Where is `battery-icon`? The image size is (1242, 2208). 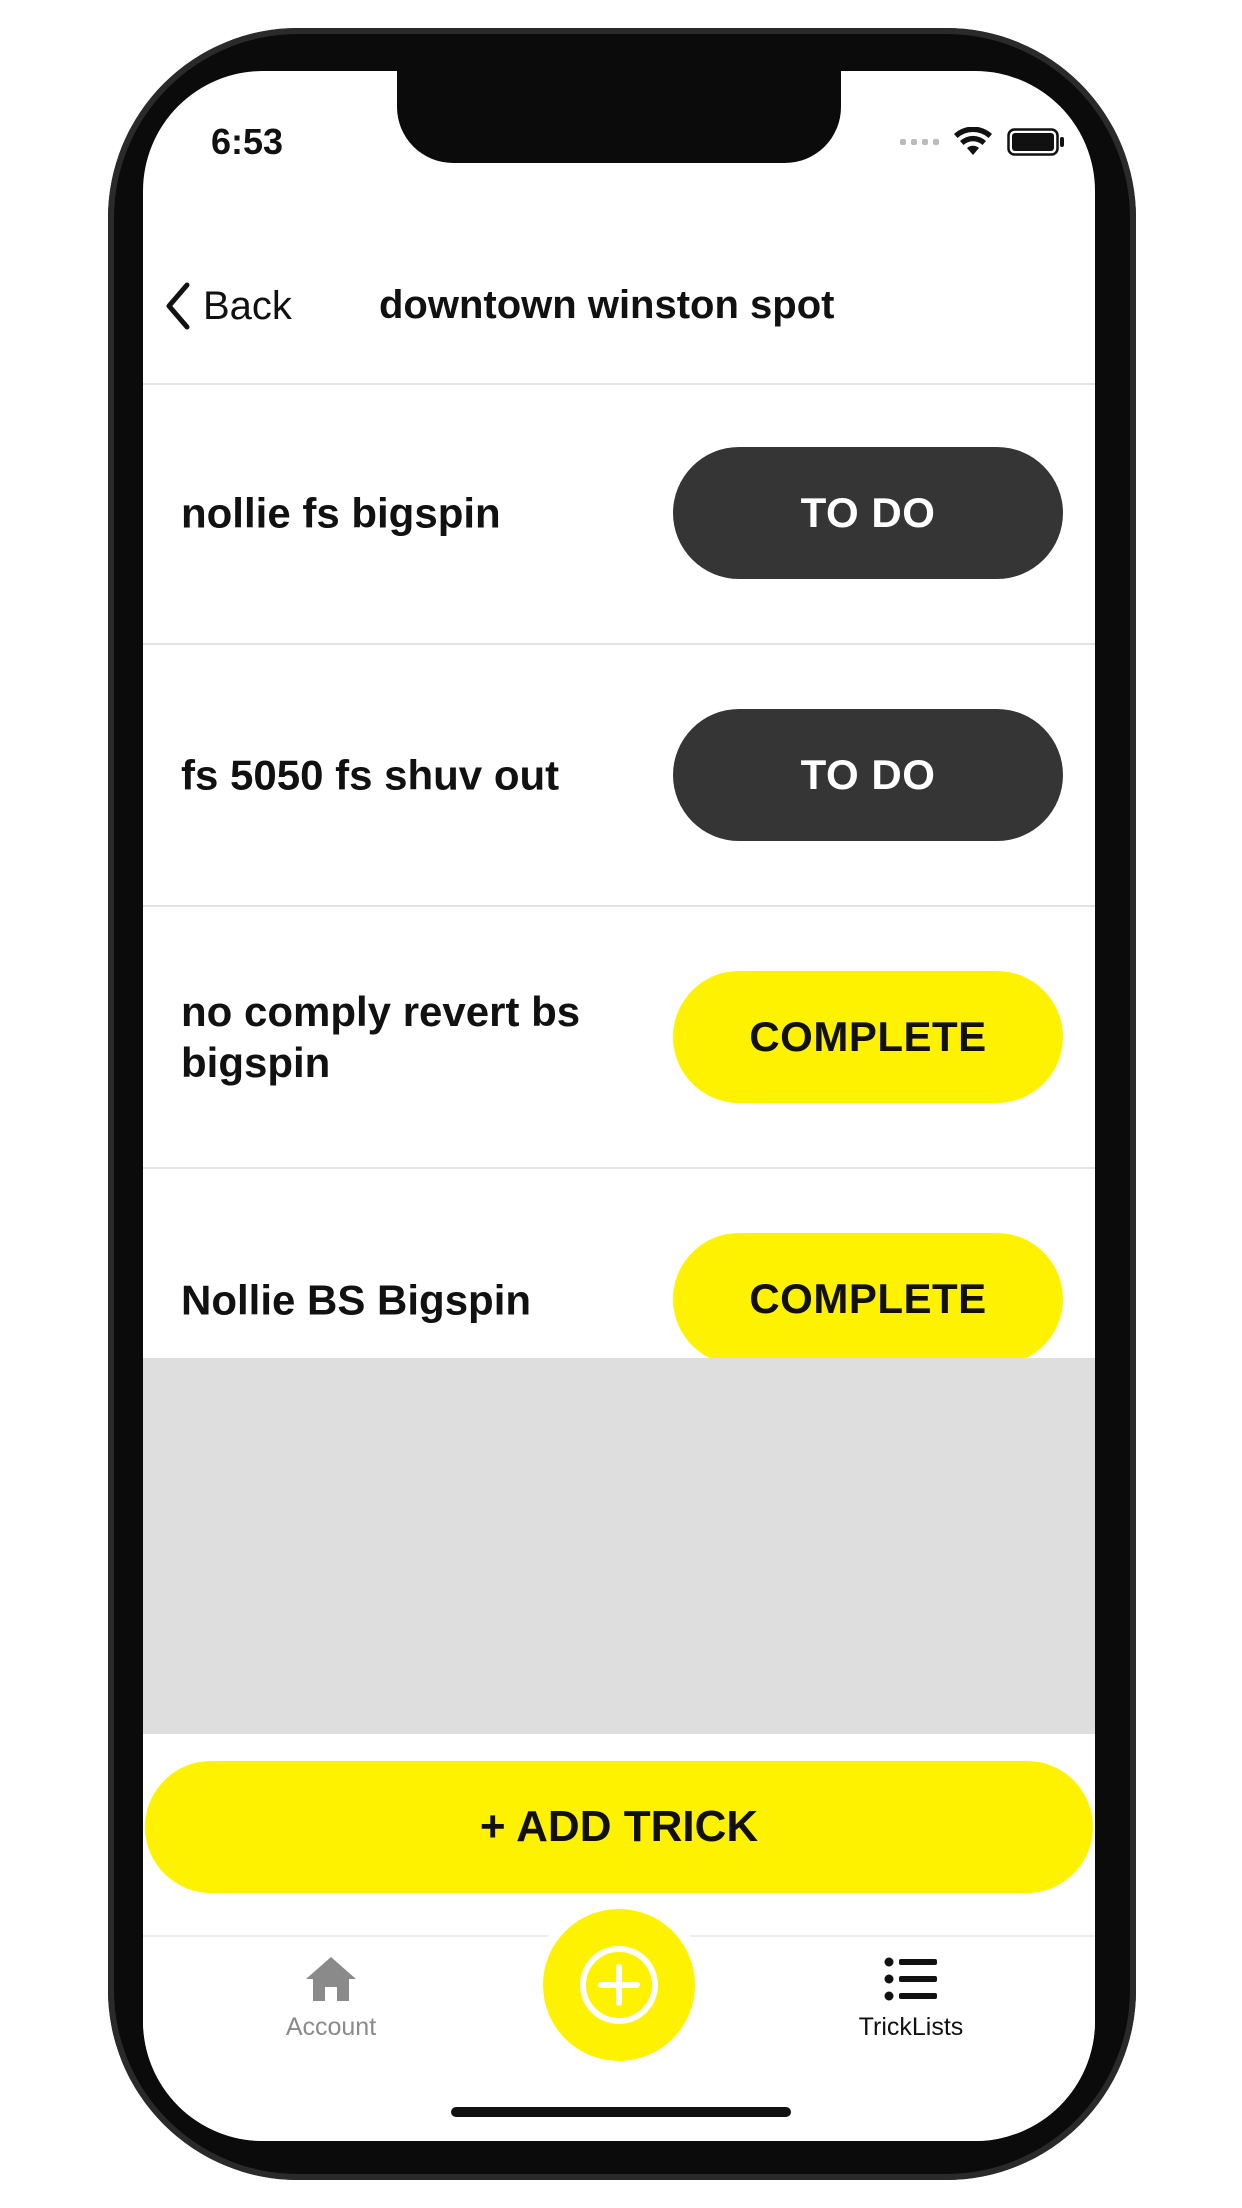
battery-icon is located at coordinates (1035, 142).